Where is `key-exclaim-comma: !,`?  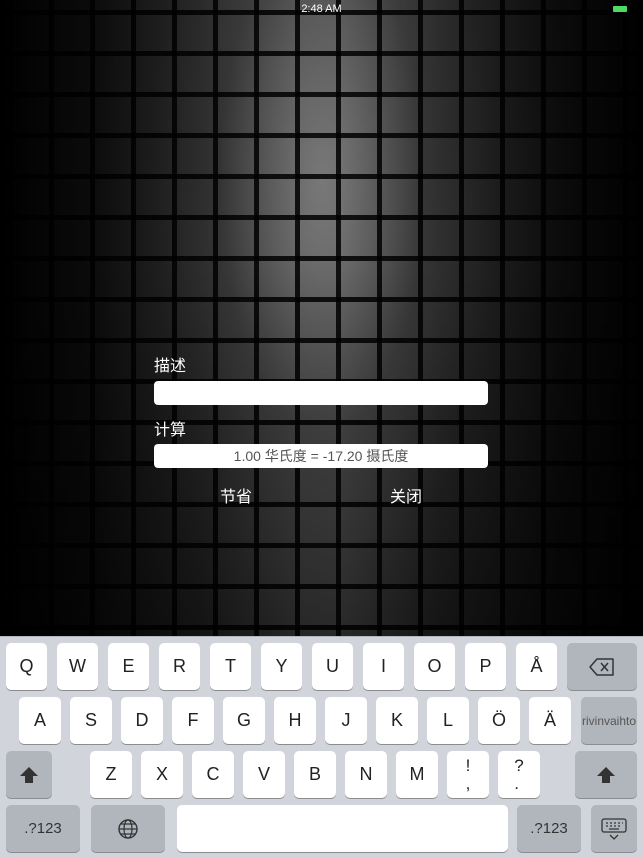 key-exclaim-comma: !, is located at coordinates (468, 774).